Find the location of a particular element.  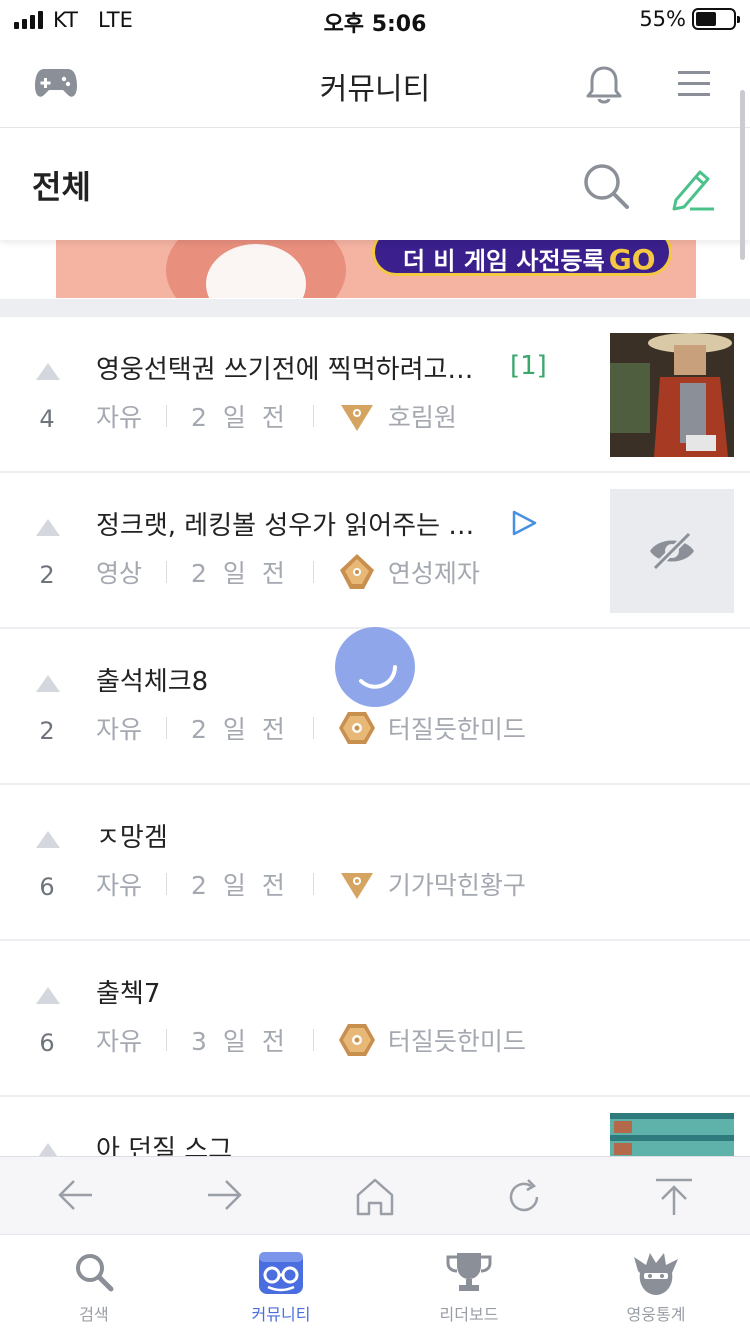

home-icon is located at coordinates (375, 1197).